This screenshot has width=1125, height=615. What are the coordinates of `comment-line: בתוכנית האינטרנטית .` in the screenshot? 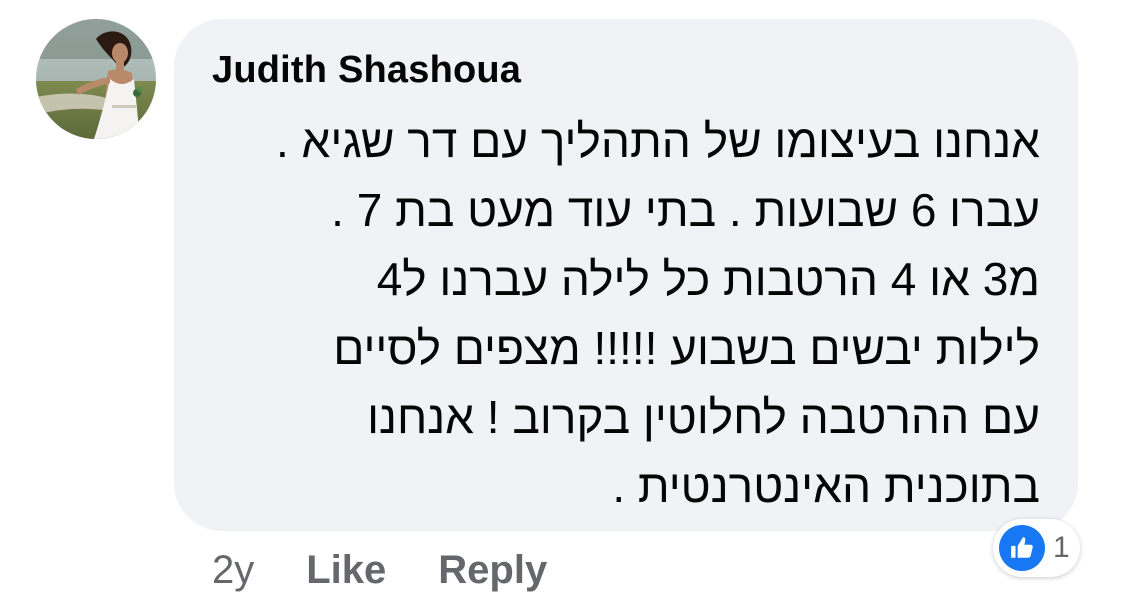 It's located at (826, 486).